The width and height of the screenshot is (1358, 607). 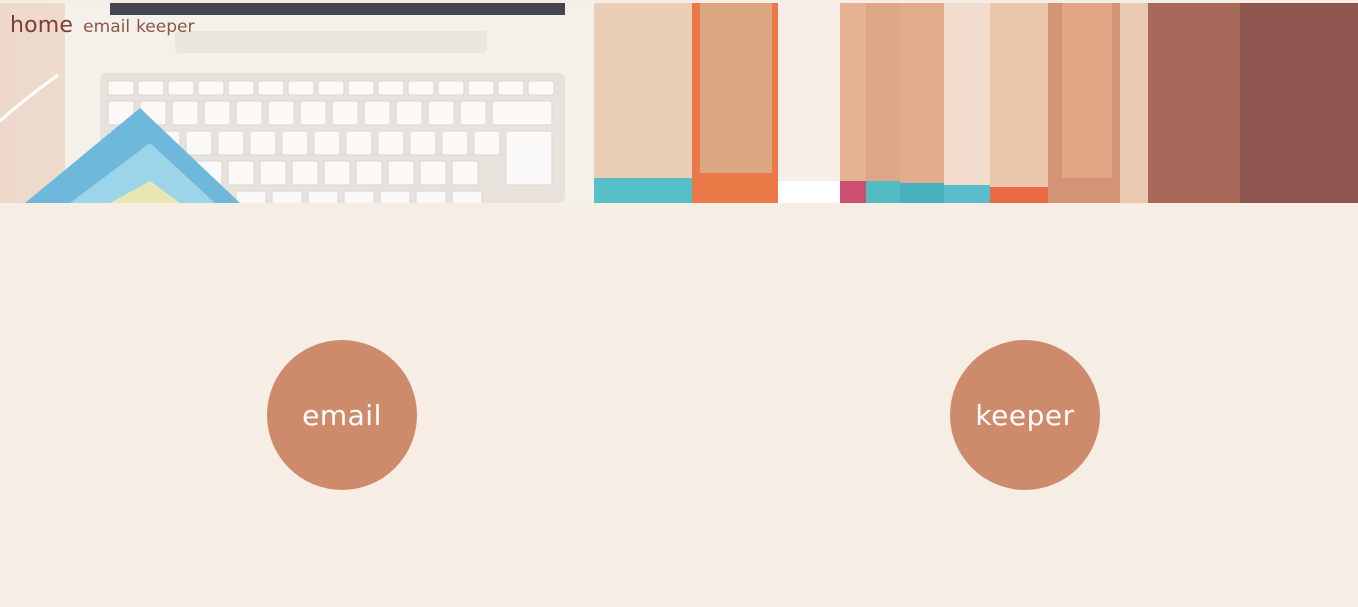 I want to click on nav-links: email keeper, so click(x=138, y=27).